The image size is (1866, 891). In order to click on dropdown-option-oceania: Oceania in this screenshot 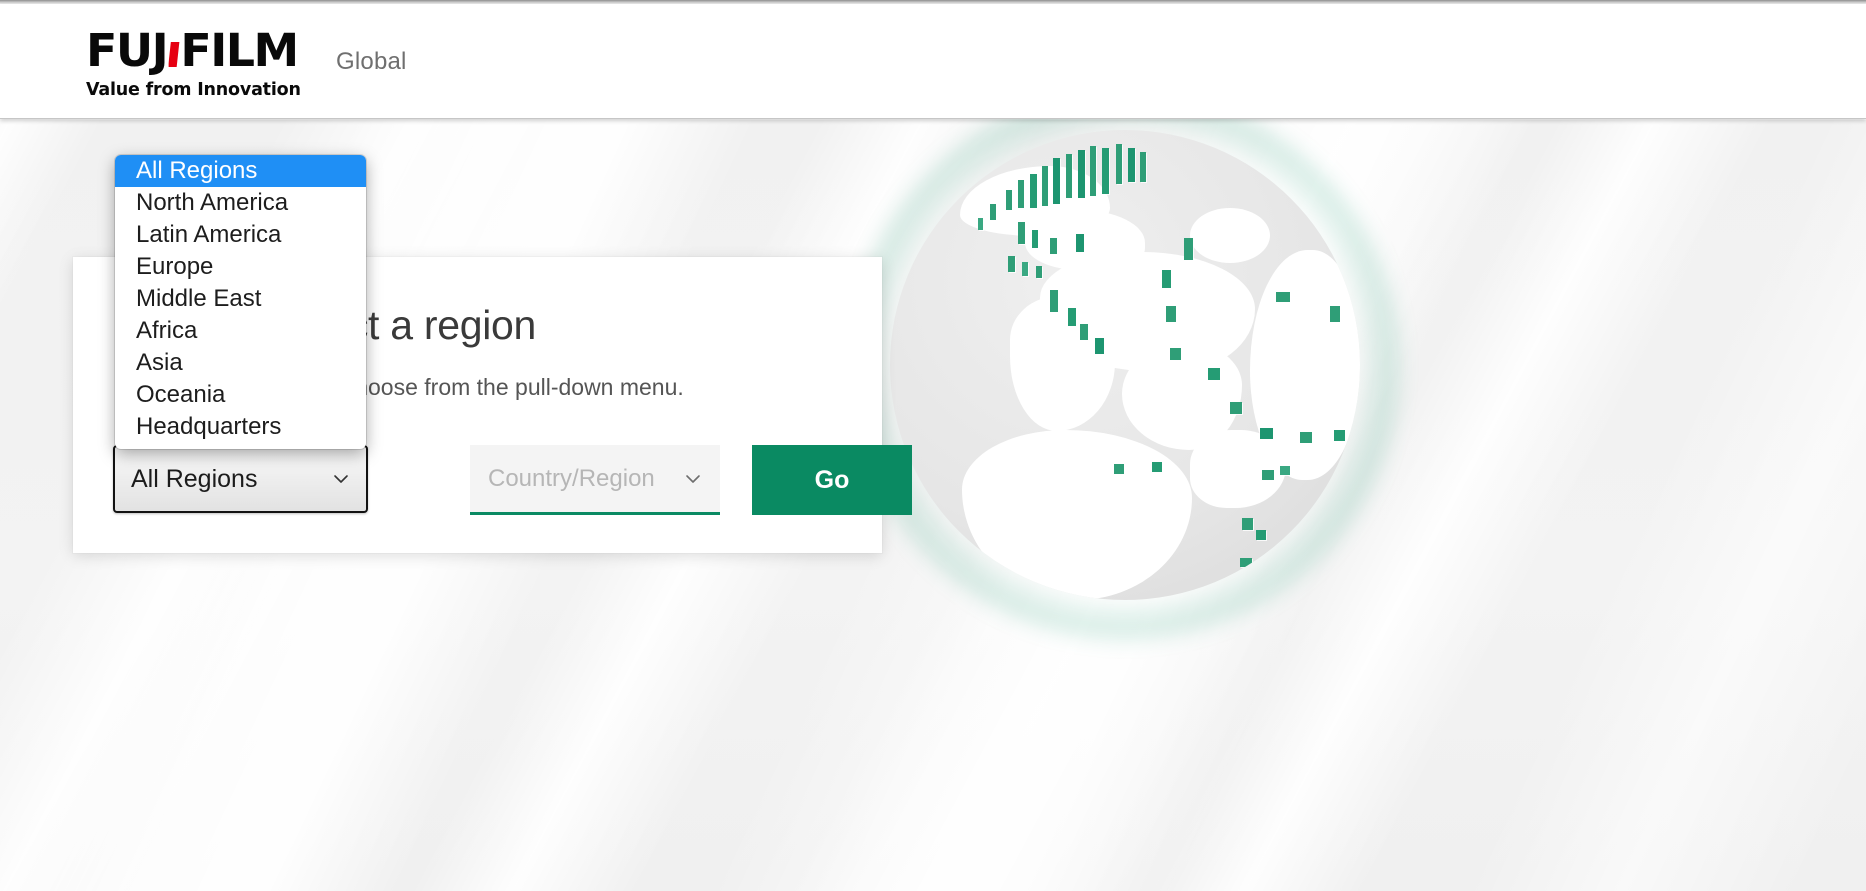, I will do `click(240, 395)`.